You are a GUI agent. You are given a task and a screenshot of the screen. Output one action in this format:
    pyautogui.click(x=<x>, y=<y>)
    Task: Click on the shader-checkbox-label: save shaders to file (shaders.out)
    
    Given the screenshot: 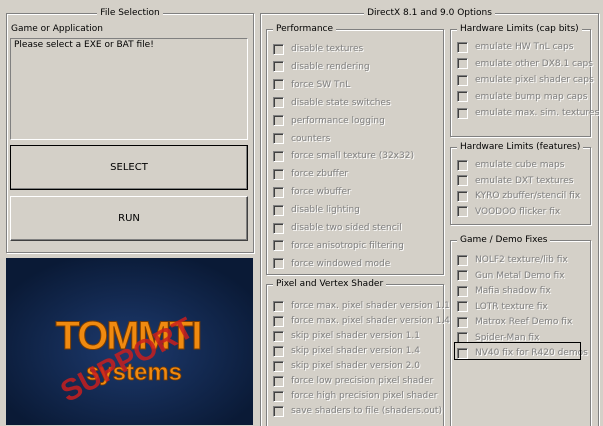 What is the action you would take?
    pyautogui.click(x=366, y=411)
    